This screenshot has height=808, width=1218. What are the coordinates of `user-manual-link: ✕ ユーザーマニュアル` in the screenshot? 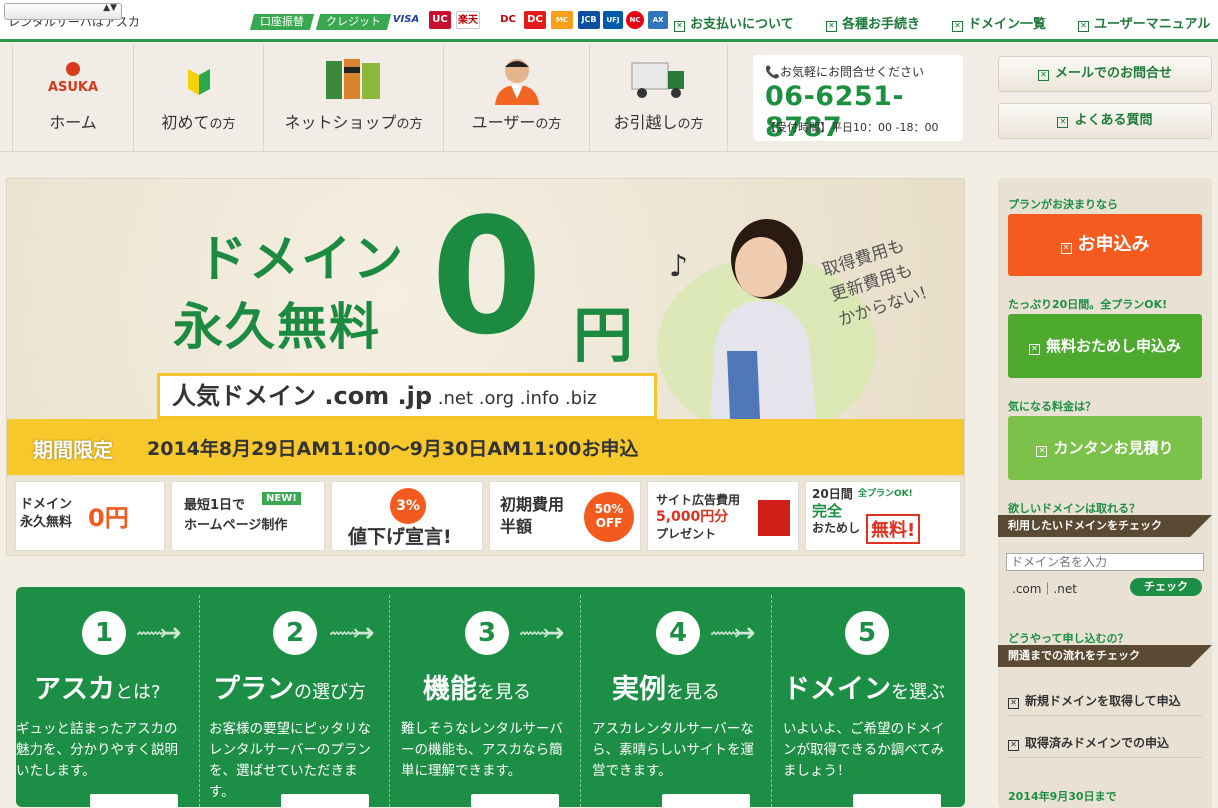 It's located at (1144, 22).